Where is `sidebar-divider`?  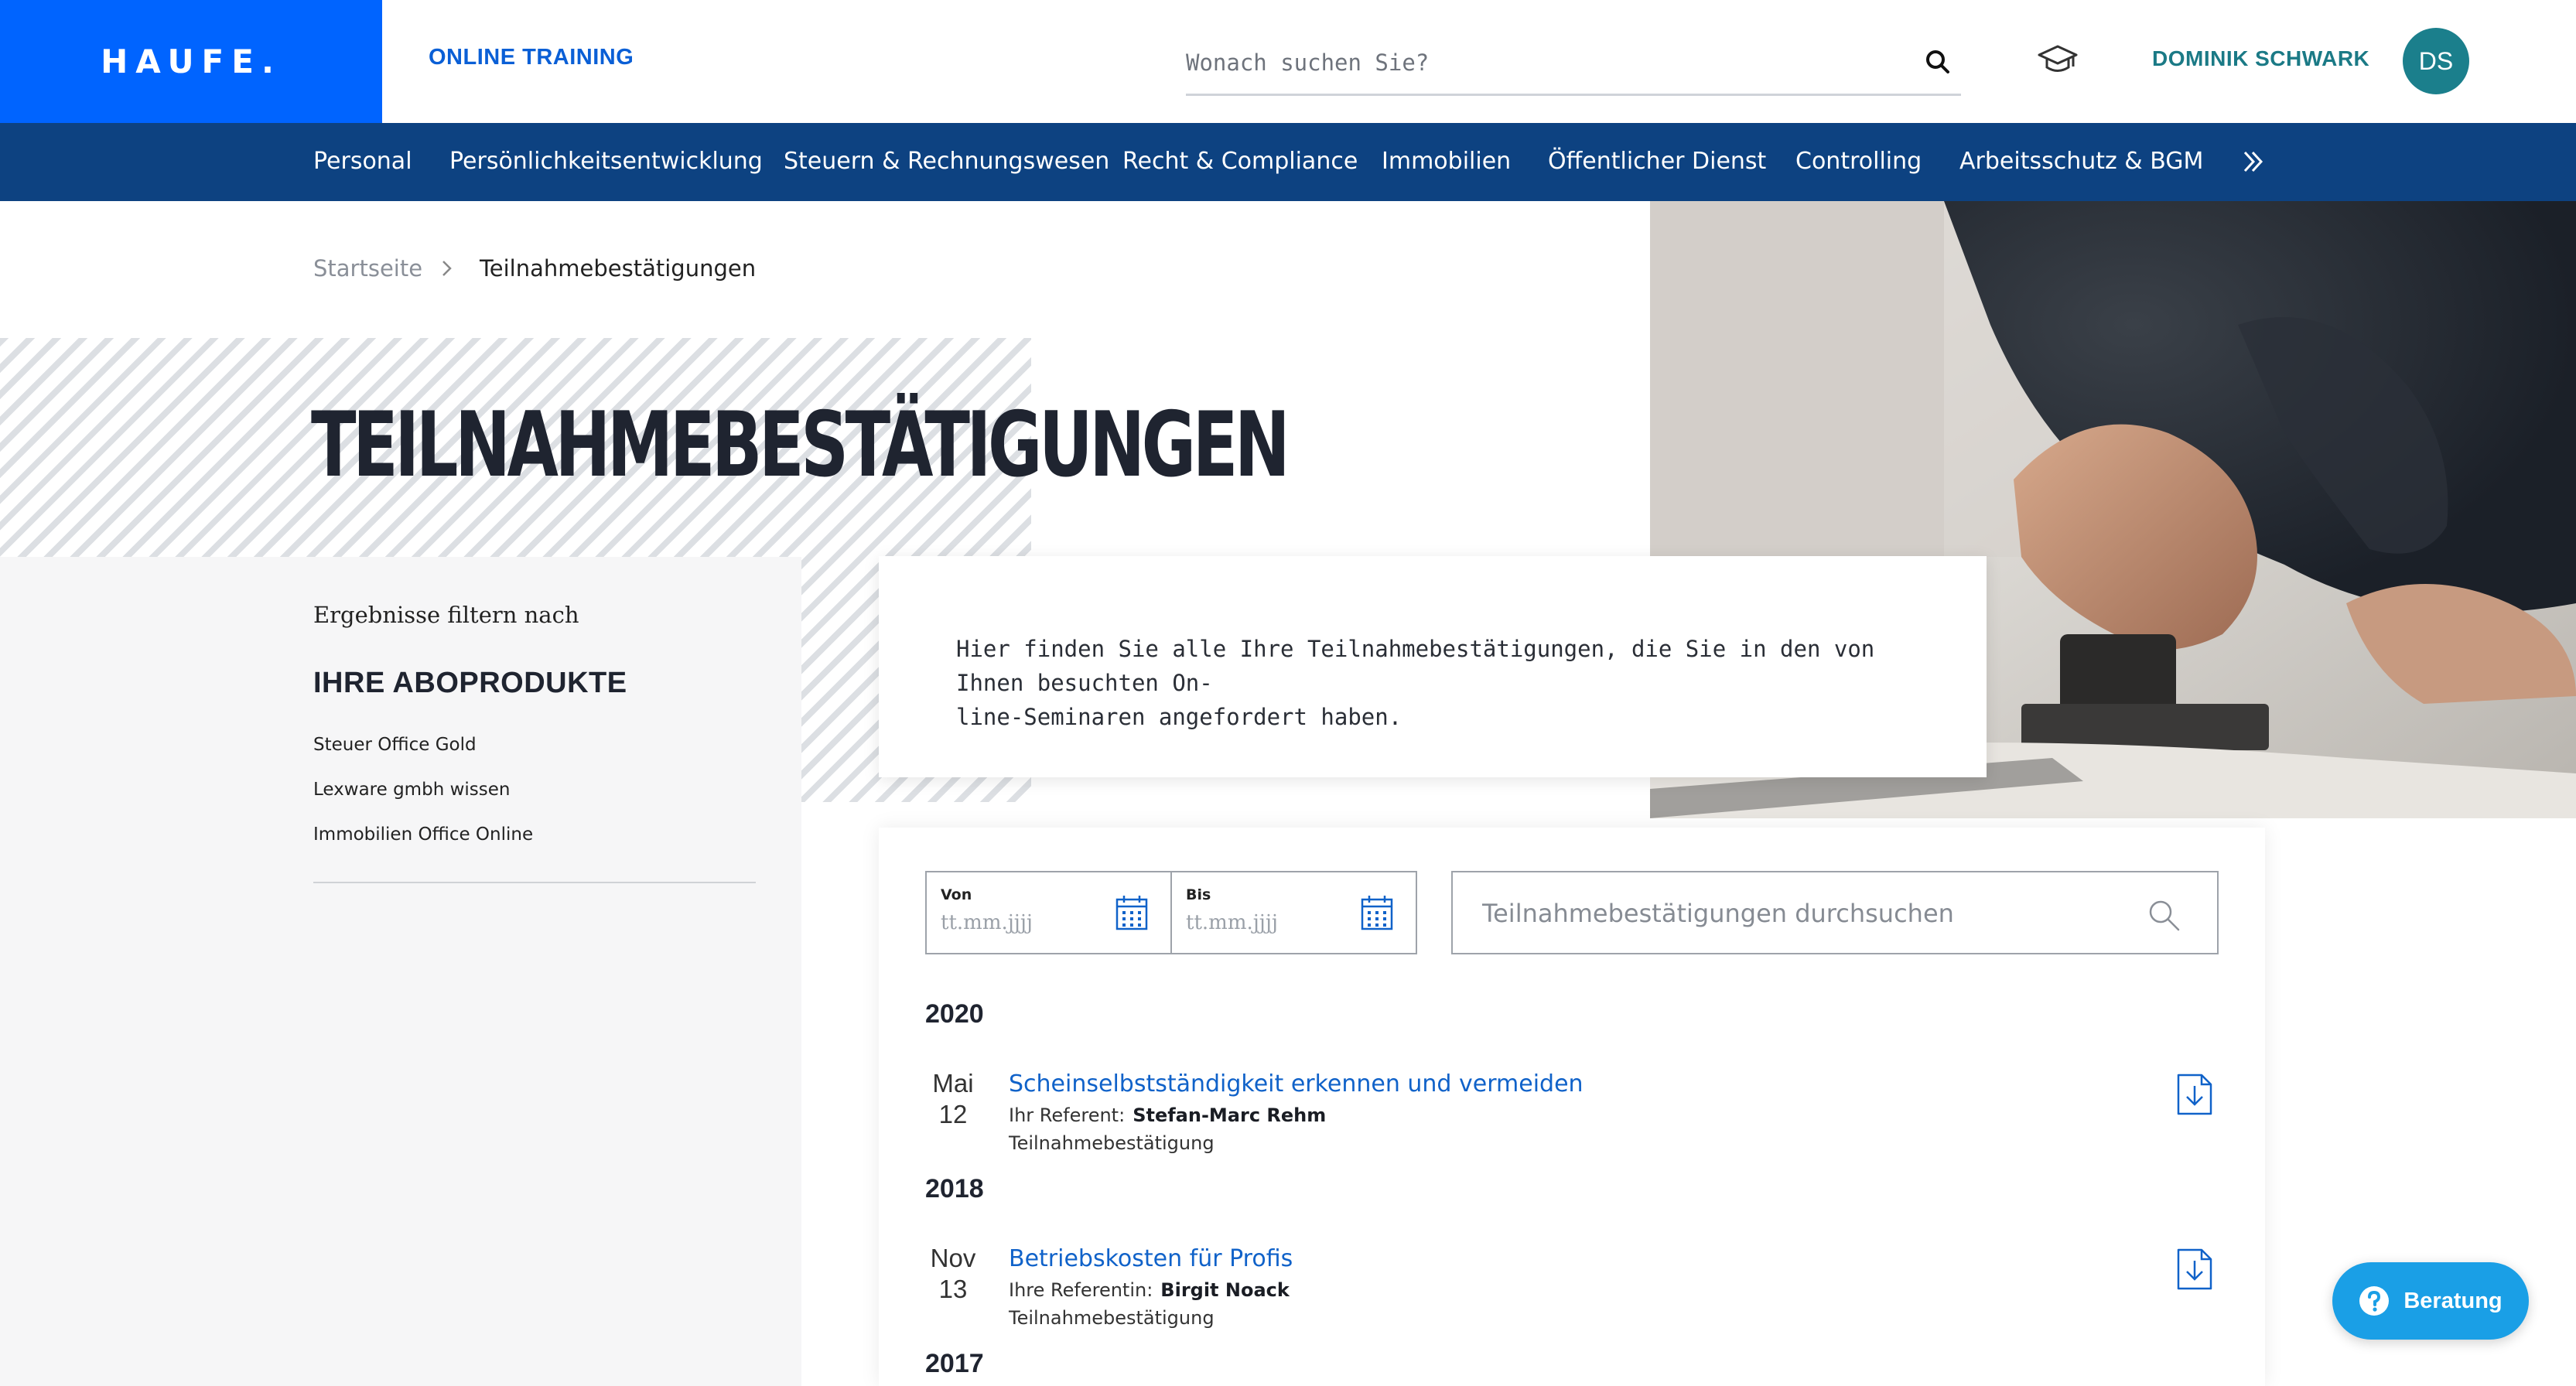 sidebar-divider is located at coordinates (534, 883).